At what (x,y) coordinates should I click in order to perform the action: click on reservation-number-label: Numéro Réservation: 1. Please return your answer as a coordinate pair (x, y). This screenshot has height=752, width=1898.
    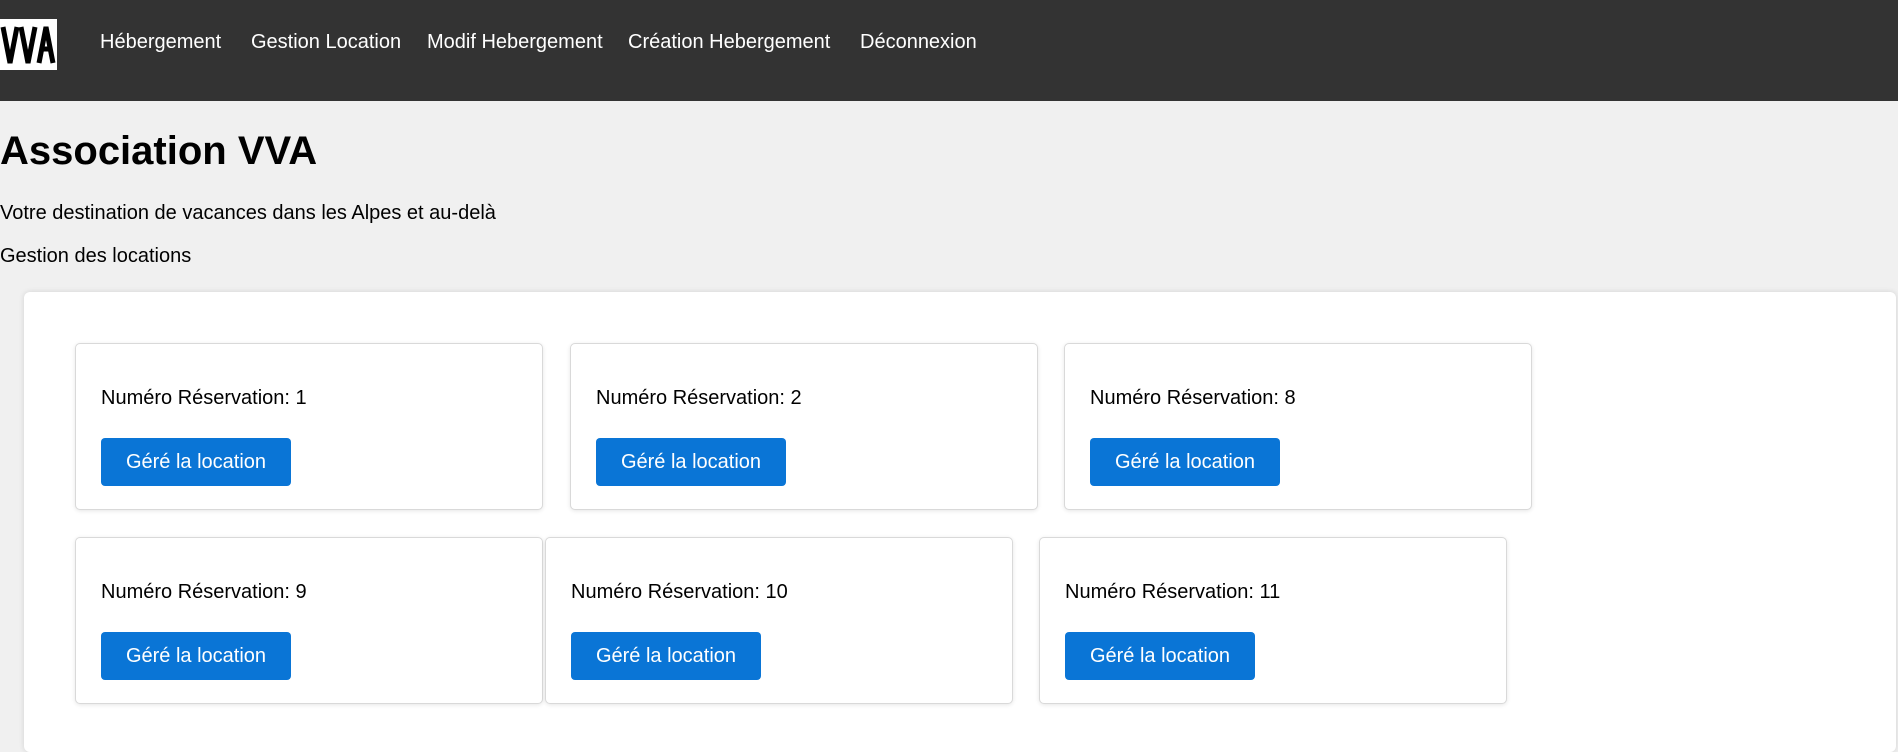
    Looking at the image, I should click on (204, 398).